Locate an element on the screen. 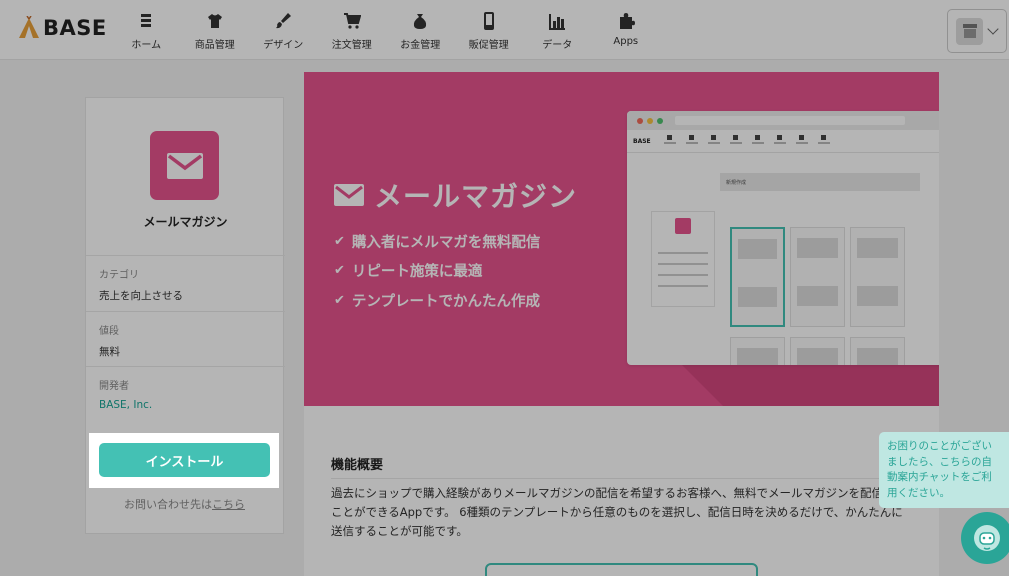  tshirt-icon is located at coordinates (214, 21).